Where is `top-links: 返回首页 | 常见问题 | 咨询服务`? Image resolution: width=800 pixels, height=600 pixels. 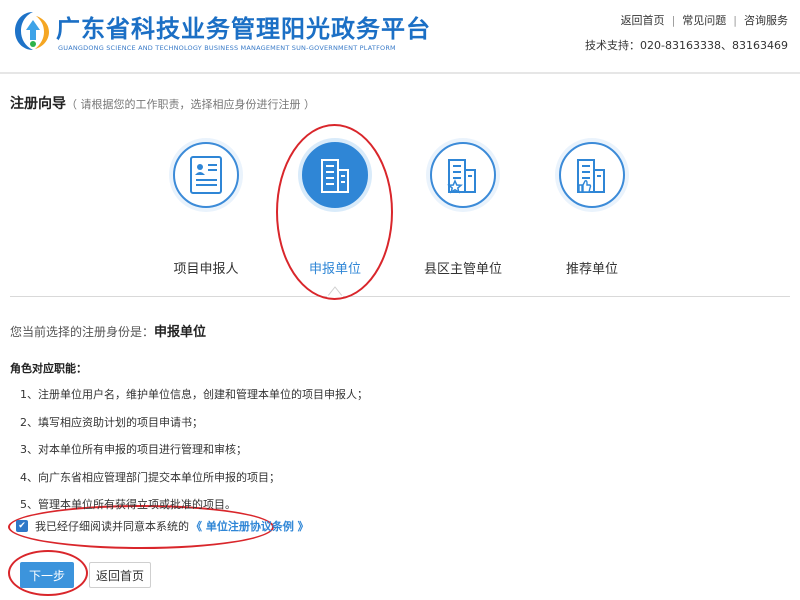
top-links: 返回首页 | 常见问题 | 咨询服务 is located at coordinates (704, 20).